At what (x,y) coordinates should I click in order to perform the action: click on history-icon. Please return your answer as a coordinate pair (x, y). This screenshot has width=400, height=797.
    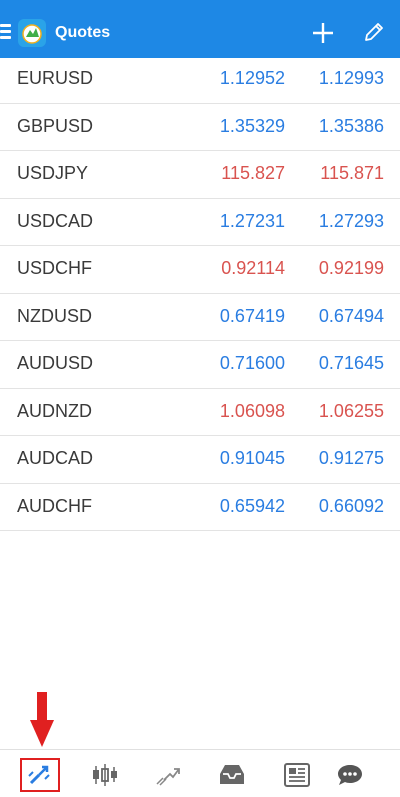
    Looking at the image, I should click on (232, 774).